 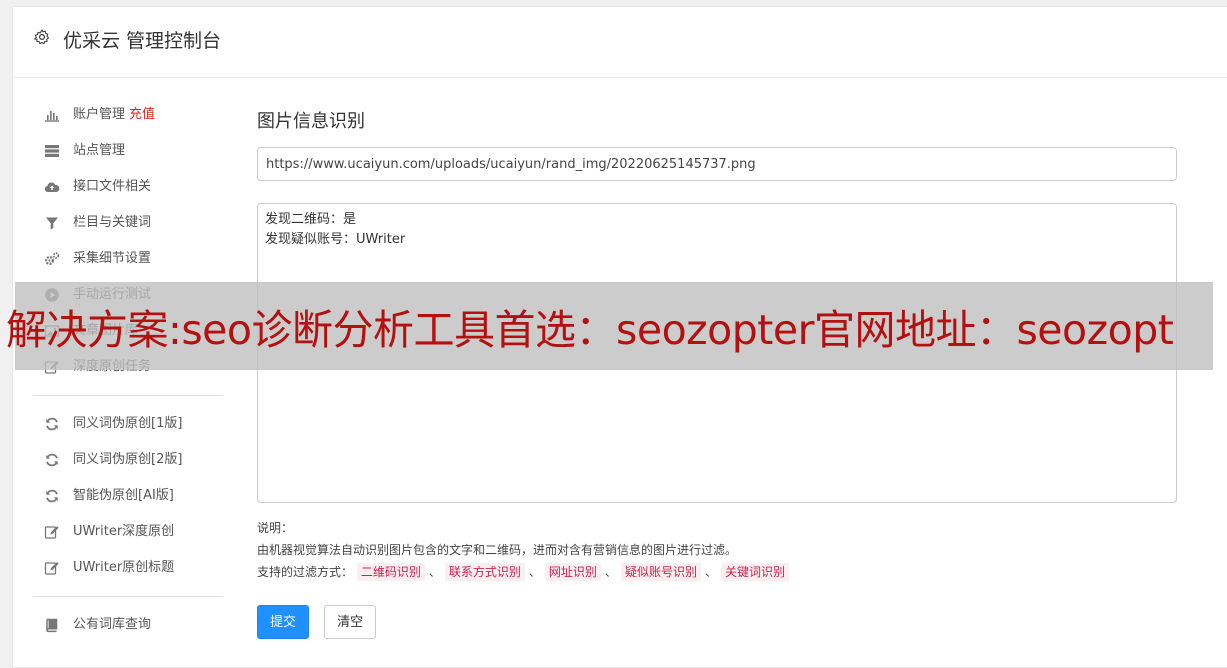 I want to click on sidebar-item: 智能伪原创[AI版], so click(x=128, y=496).